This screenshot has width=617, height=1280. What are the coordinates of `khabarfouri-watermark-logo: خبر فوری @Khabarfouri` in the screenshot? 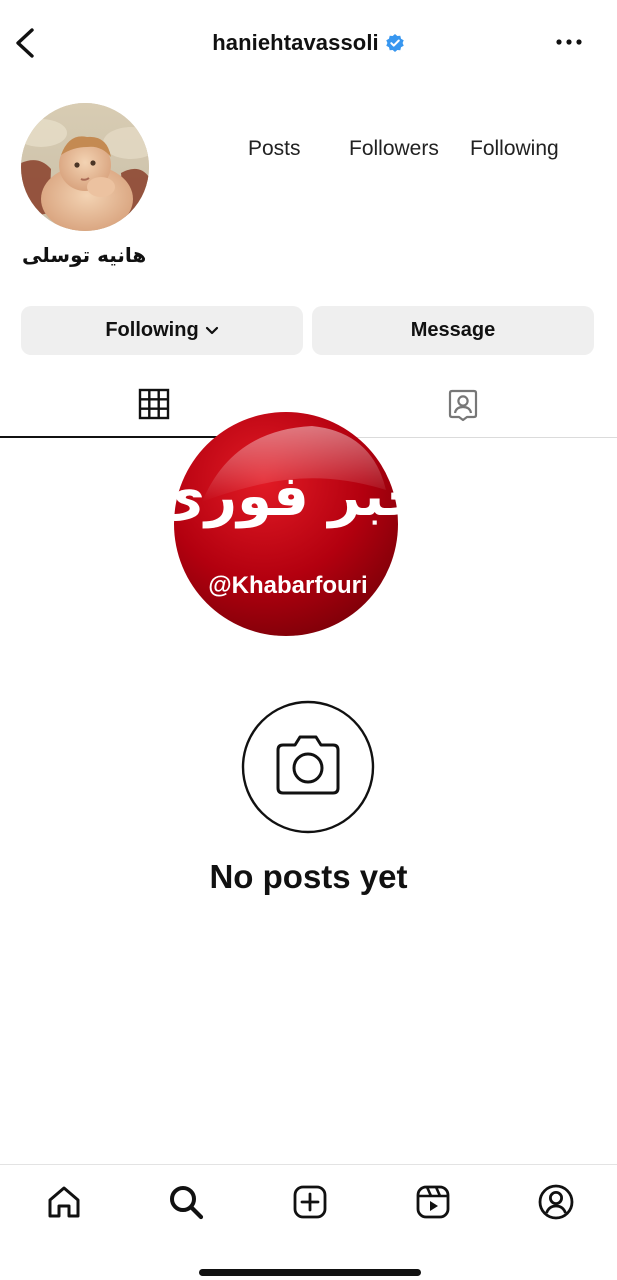 It's located at (286, 524).